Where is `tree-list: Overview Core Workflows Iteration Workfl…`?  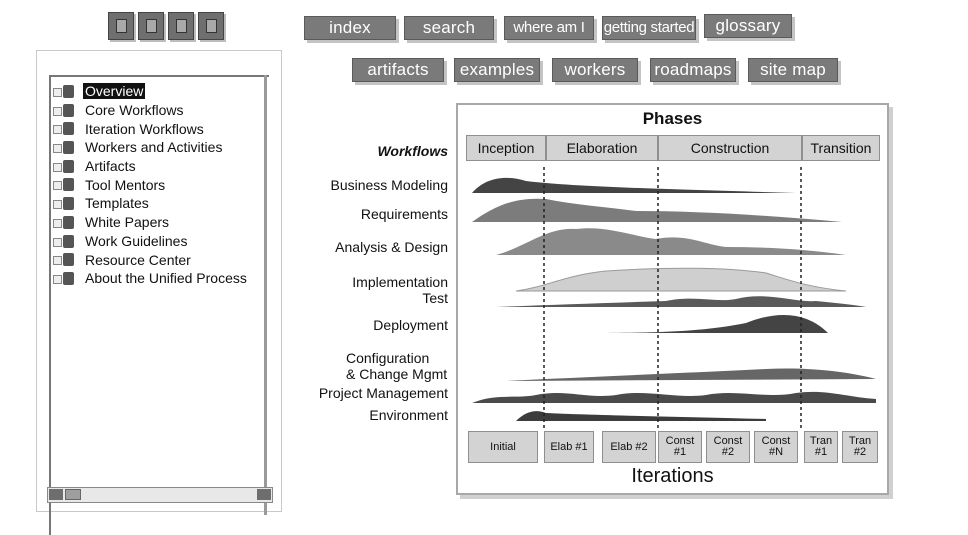 tree-list: Overview Core Workflows Iteration Workfl… is located at coordinates (151, 185).